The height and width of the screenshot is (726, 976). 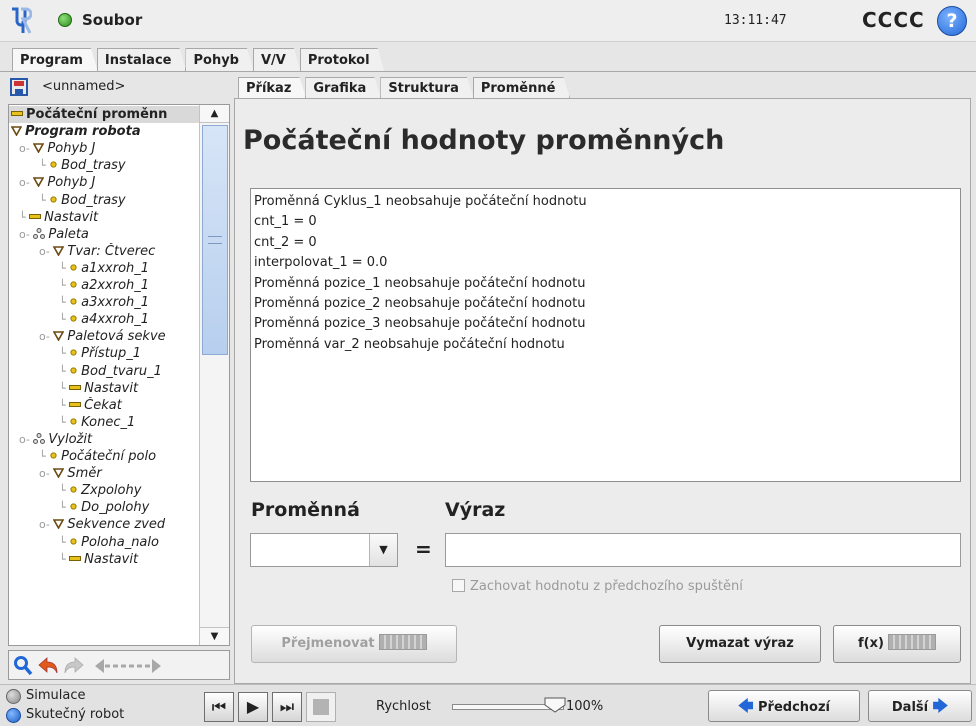 What do you see at coordinates (215, 240) in the screenshot?
I see `scroll-thumb` at bounding box center [215, 240].